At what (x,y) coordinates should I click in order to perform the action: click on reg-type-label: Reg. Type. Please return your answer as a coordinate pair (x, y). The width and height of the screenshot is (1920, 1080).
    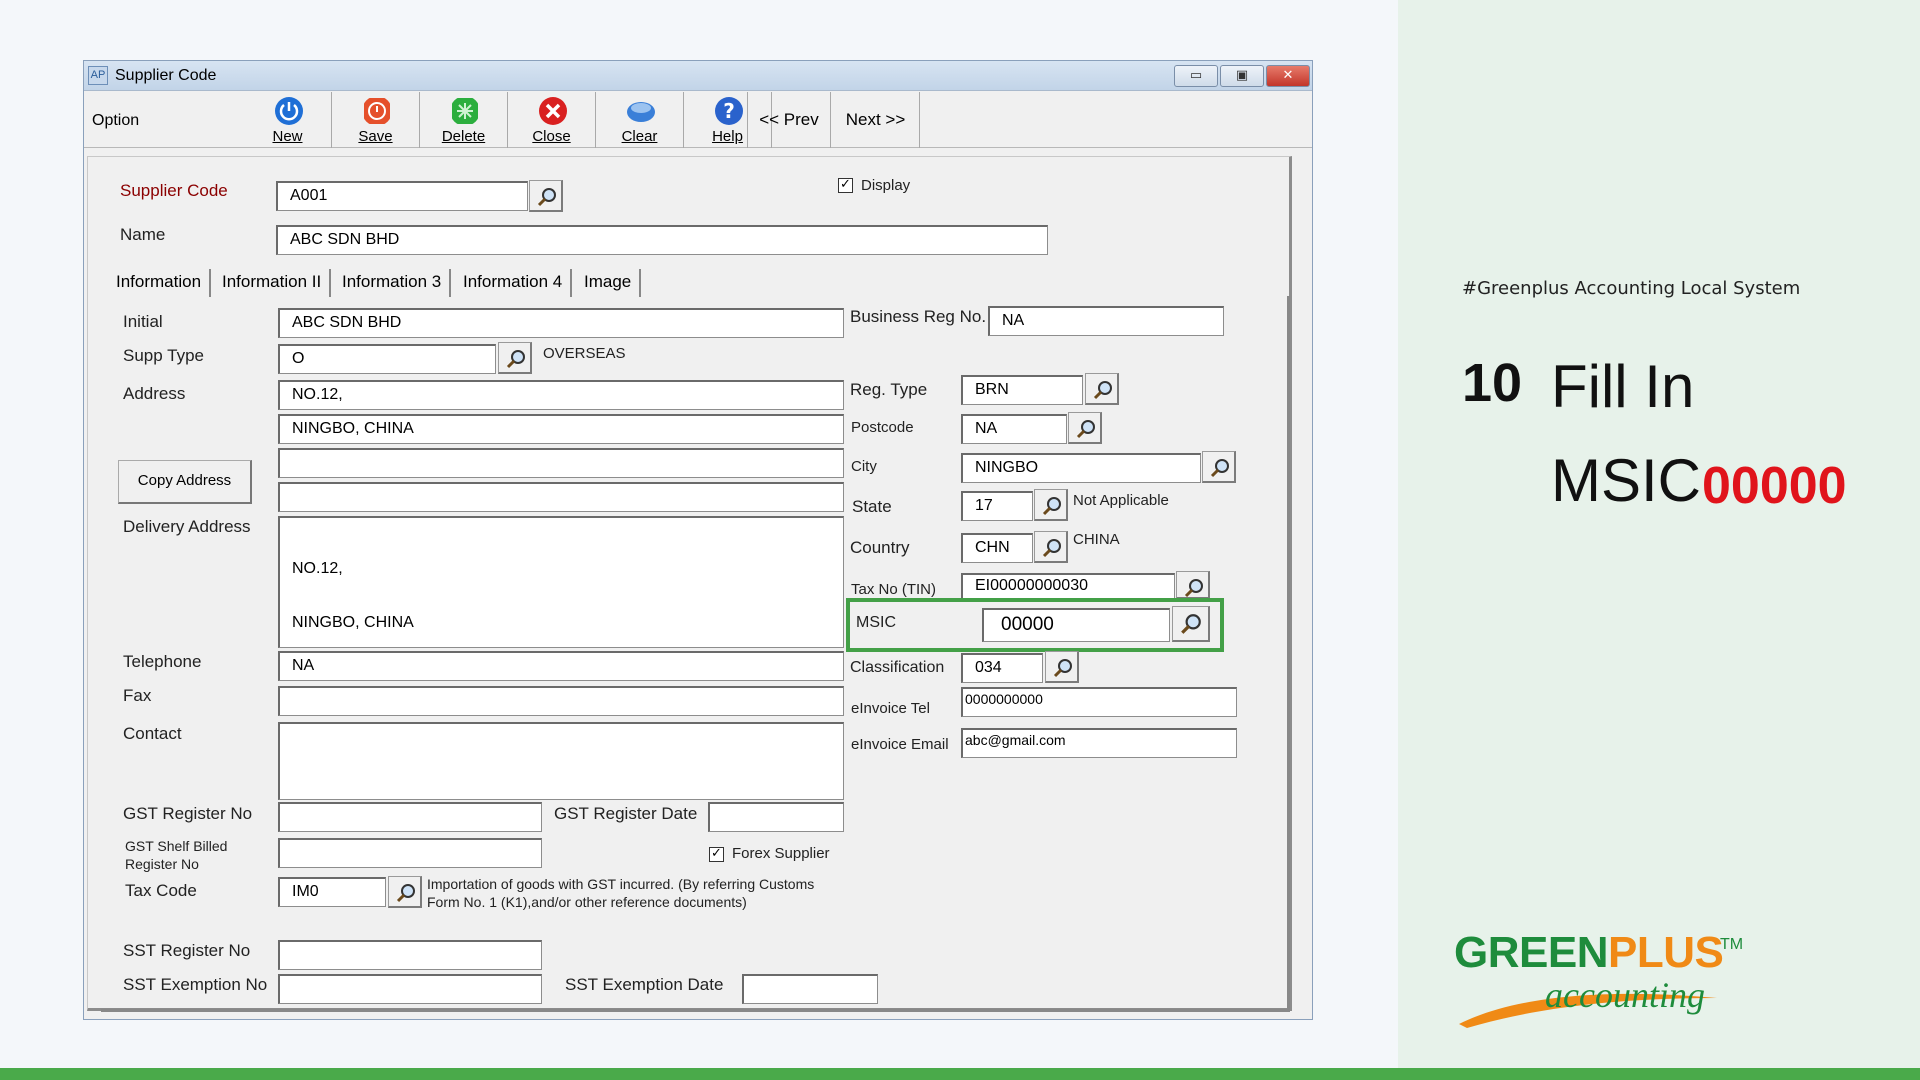
    Looking at the image, I should click on (889, 389).